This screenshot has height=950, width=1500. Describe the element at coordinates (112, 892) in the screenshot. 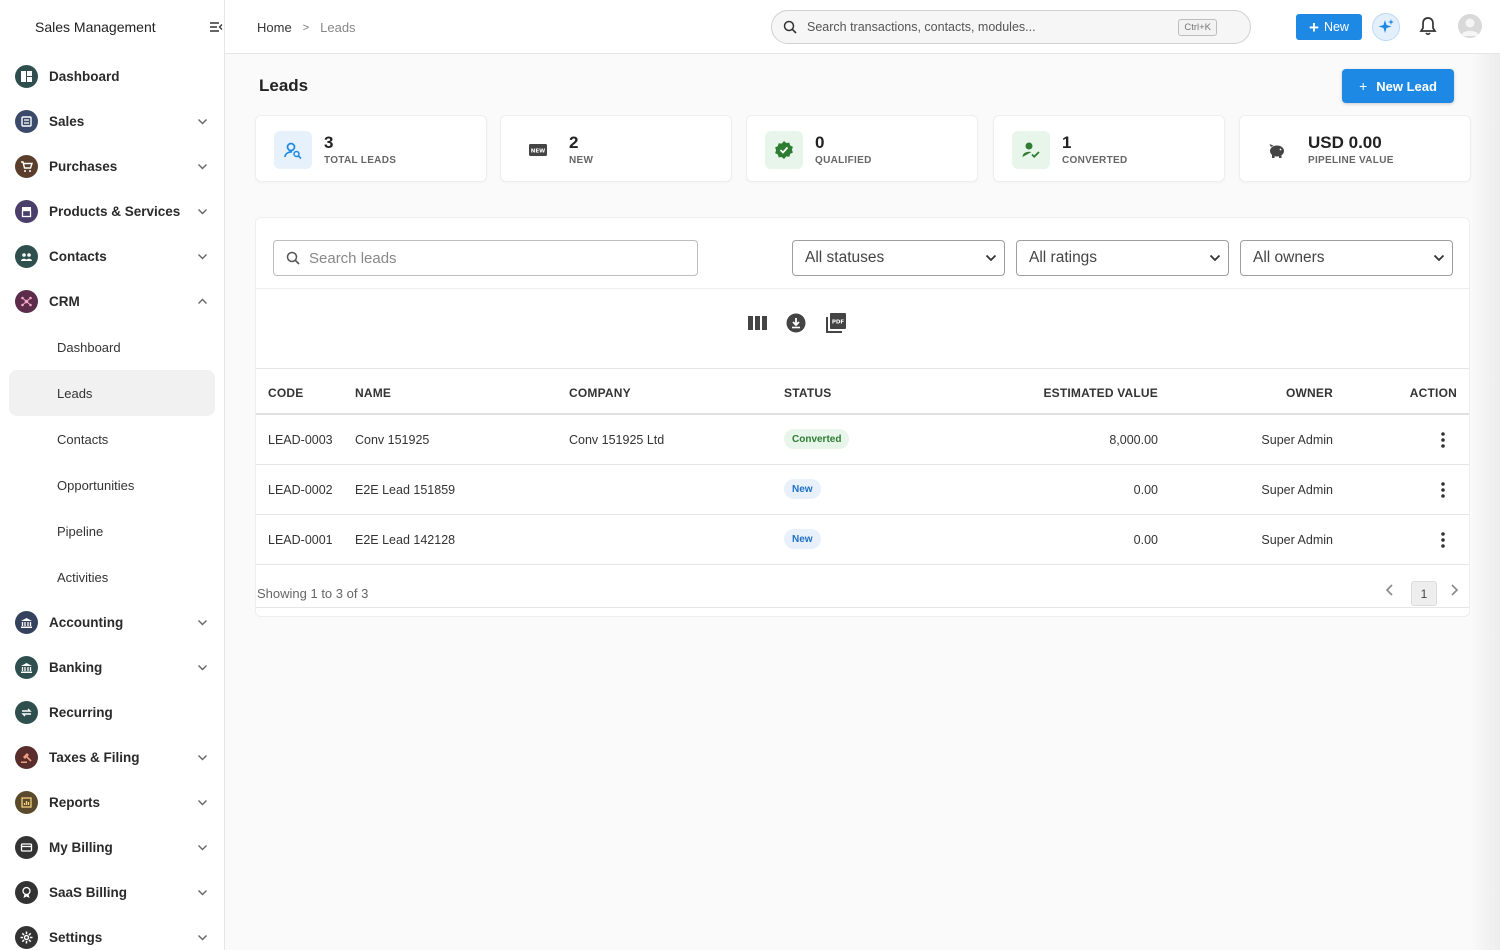

I see `sidebar-item-saas-billing: SaaS Billing` at that location.